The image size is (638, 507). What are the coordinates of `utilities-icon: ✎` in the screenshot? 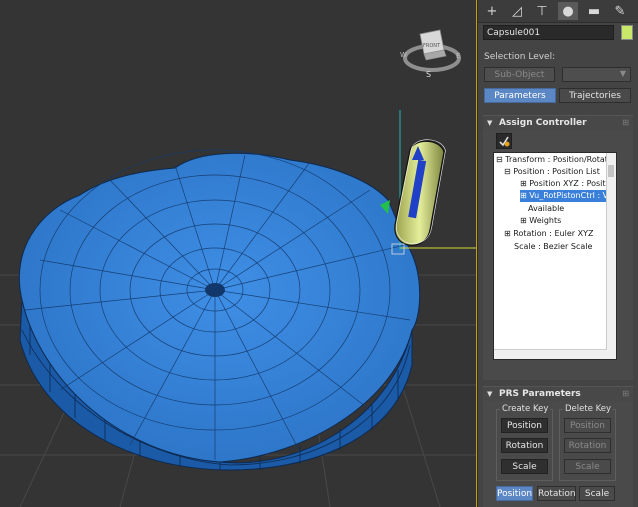 It's located at (620, 11).